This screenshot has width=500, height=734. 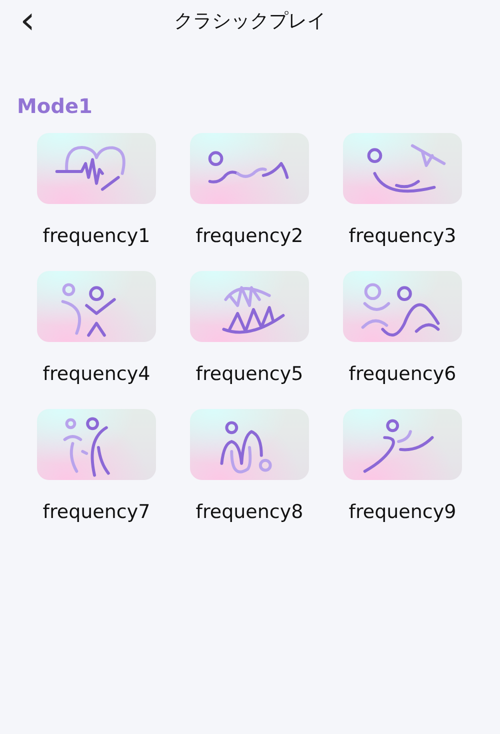 I want to click on card-label: frequency5, so click(x=250, y=374).